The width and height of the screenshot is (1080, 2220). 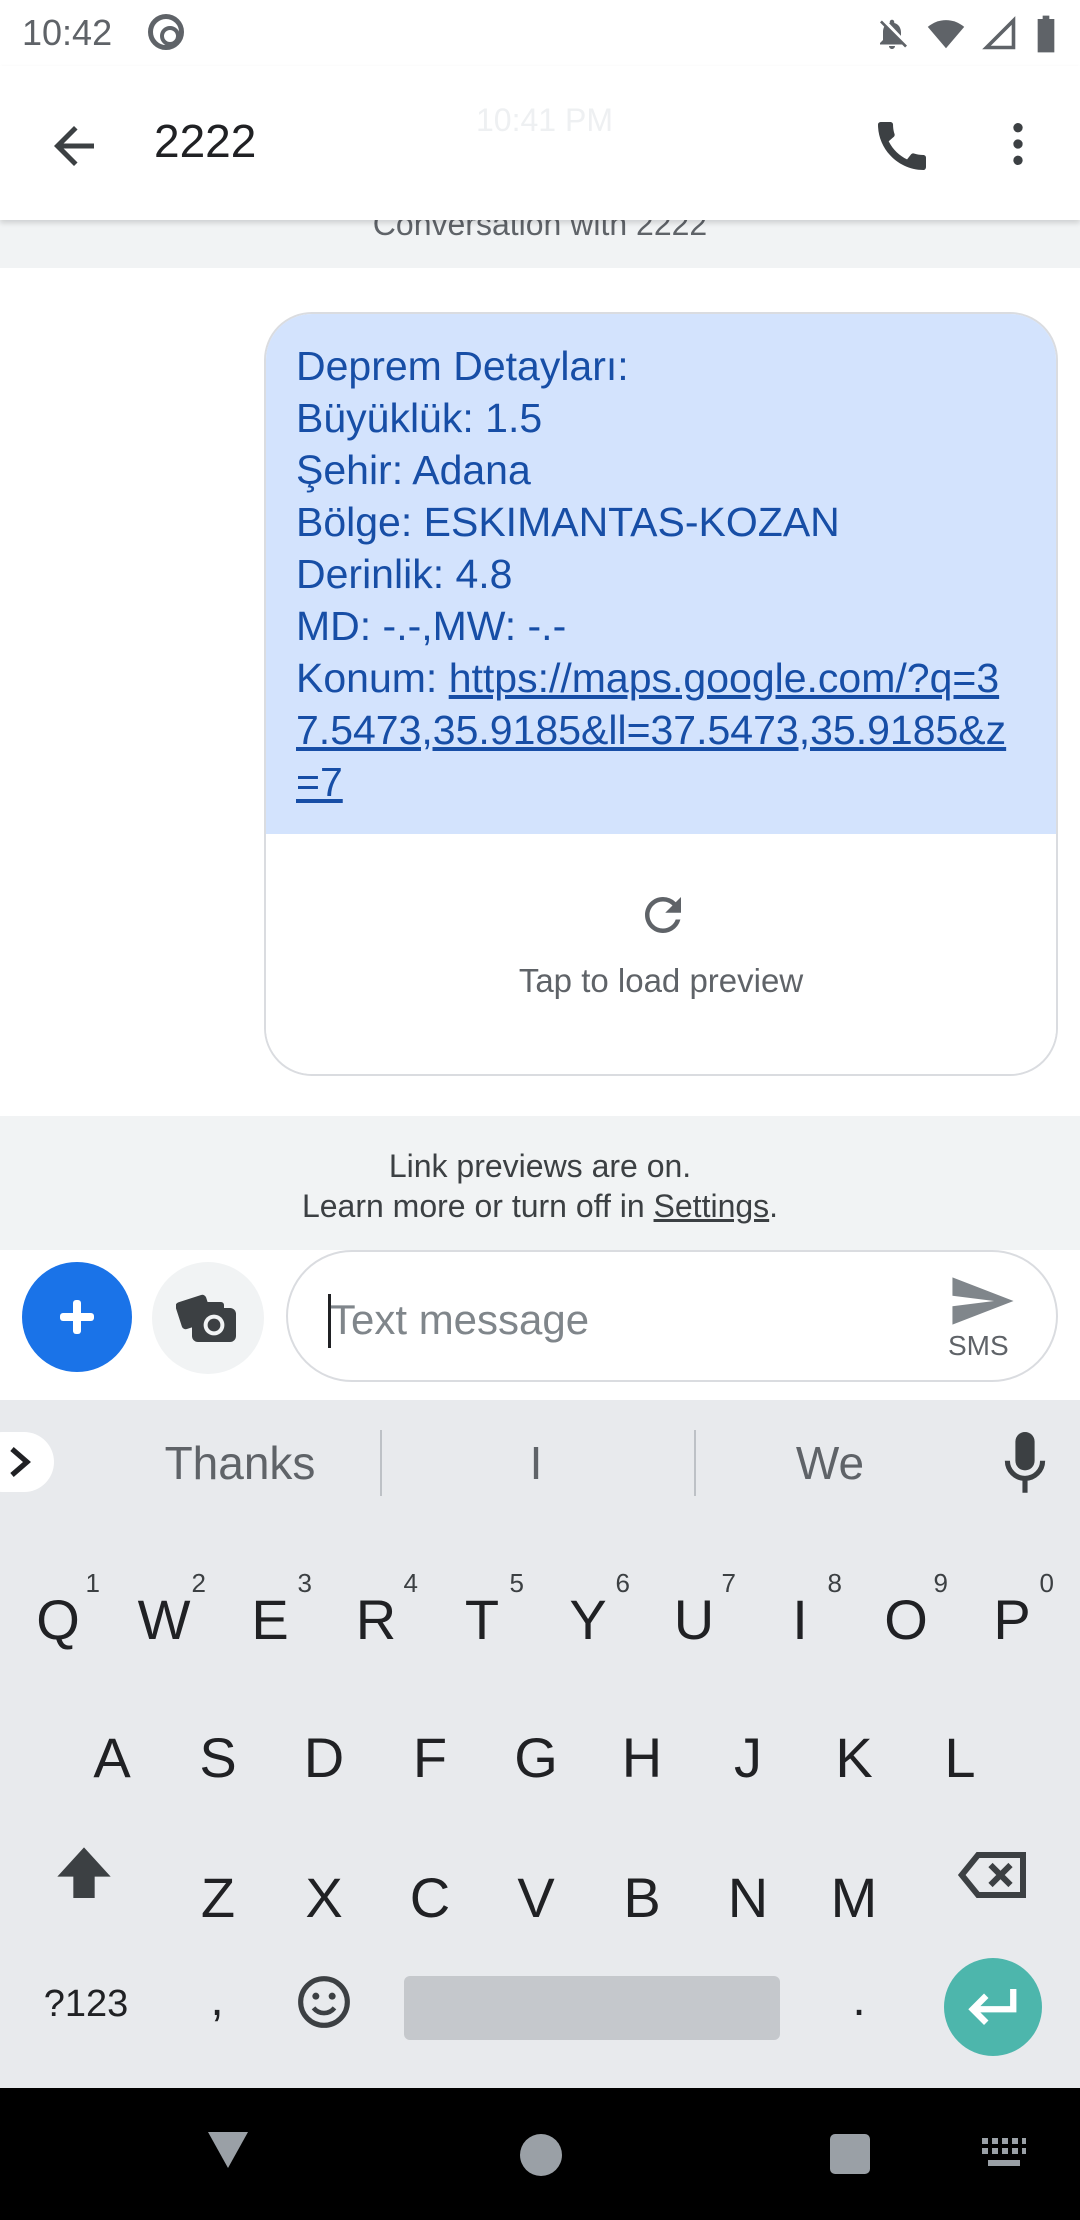 What do you see at coordinates (946, 34) in the screenshot?
I see `wifi-icon` at bounding box center [946, 34].